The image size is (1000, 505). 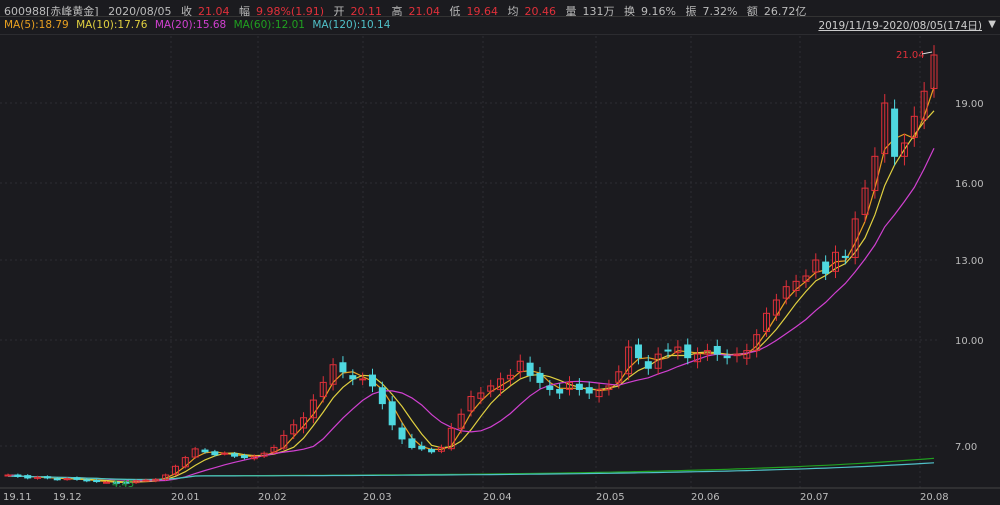 What do you see at coordinates (814, 497) in the screenshot?
I see `x-tick-label: 20.07` at bounding box center [814, 497].